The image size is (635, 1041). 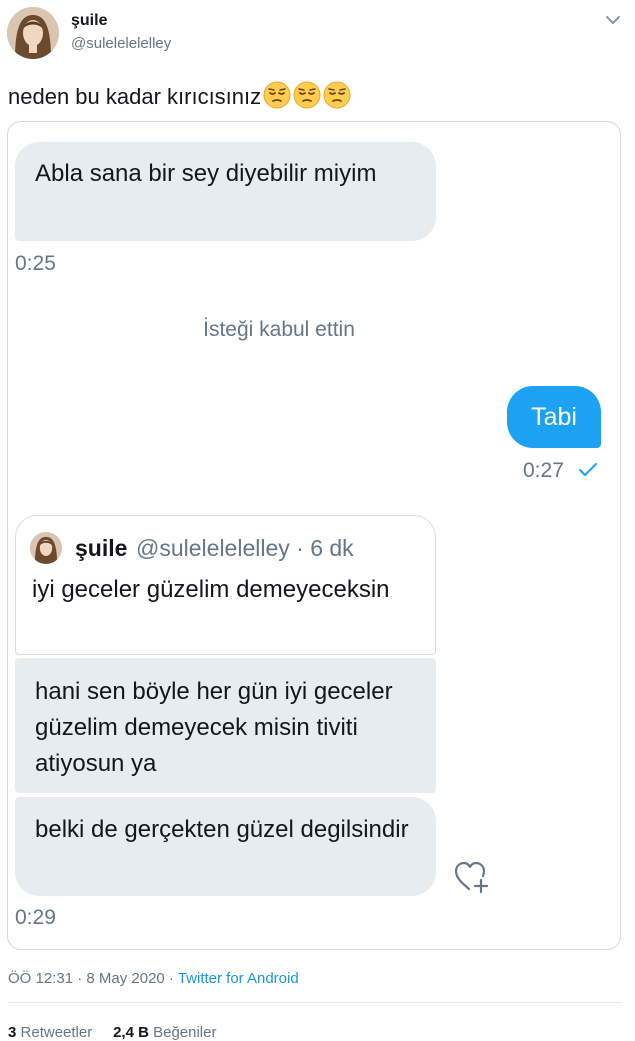 What do you see at coordinates (93, 978) in the screenshot?
I see `tweet-timestamp: ÖÖ 12:31 · 8 May 2020 ·` at bounding box center [93, 978].